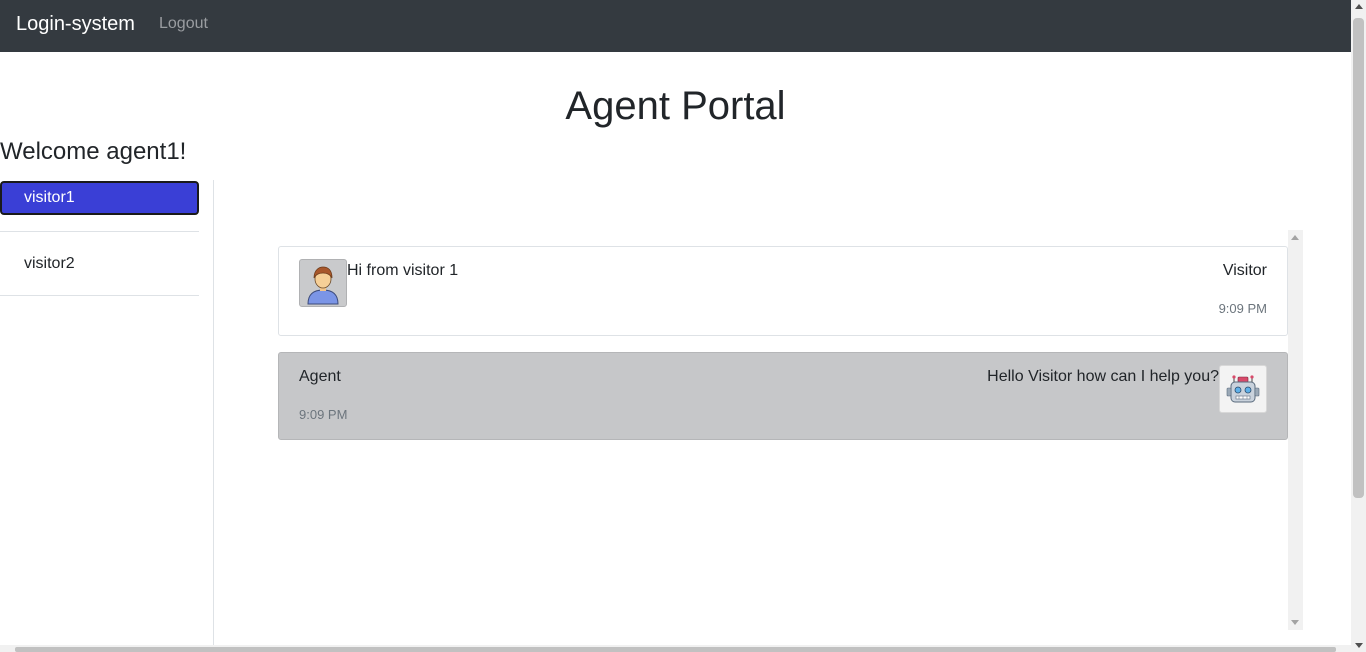 This screenshot has width=1366, height=652. I want to click on navbar-brand: Login-system, so click(75, 24).